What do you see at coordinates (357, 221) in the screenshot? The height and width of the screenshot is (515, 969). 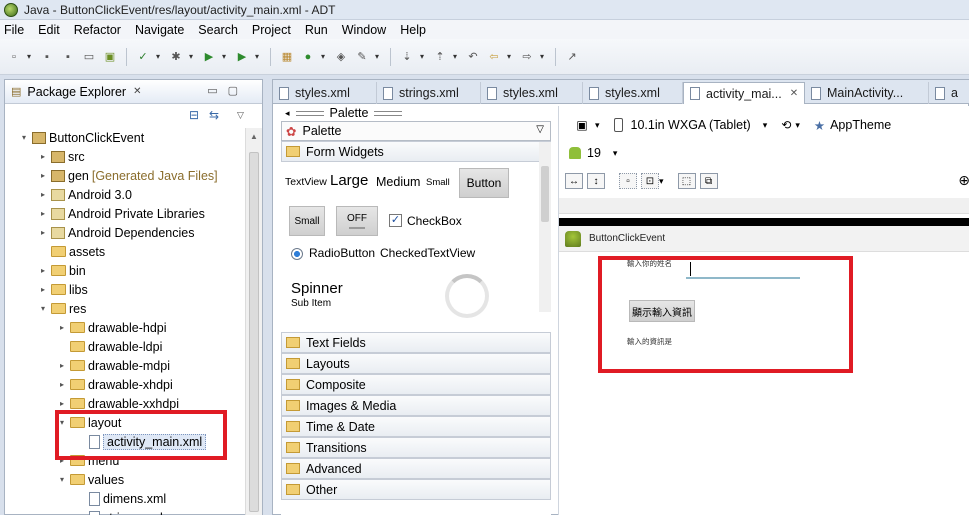 I see `widget-togglebutton: OFF` at bounding box center [357, 221].